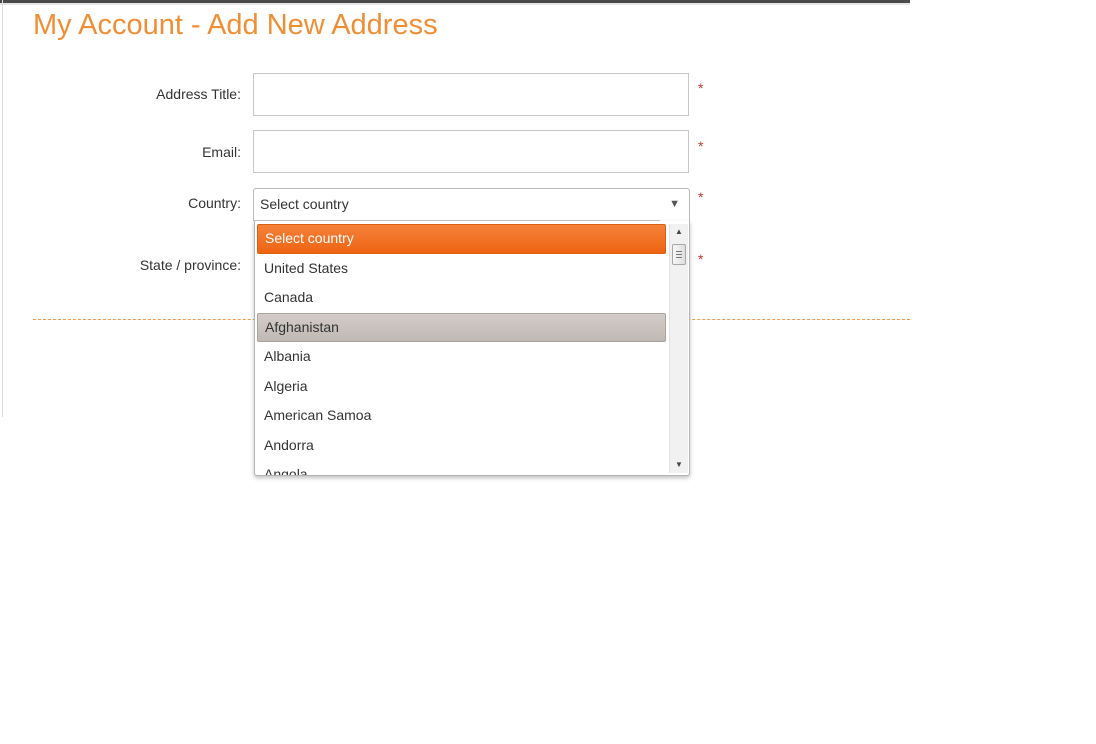 The height and width of the screenshot is (744, 1096). I want to click on country-option: Angola, so click(461, 467).